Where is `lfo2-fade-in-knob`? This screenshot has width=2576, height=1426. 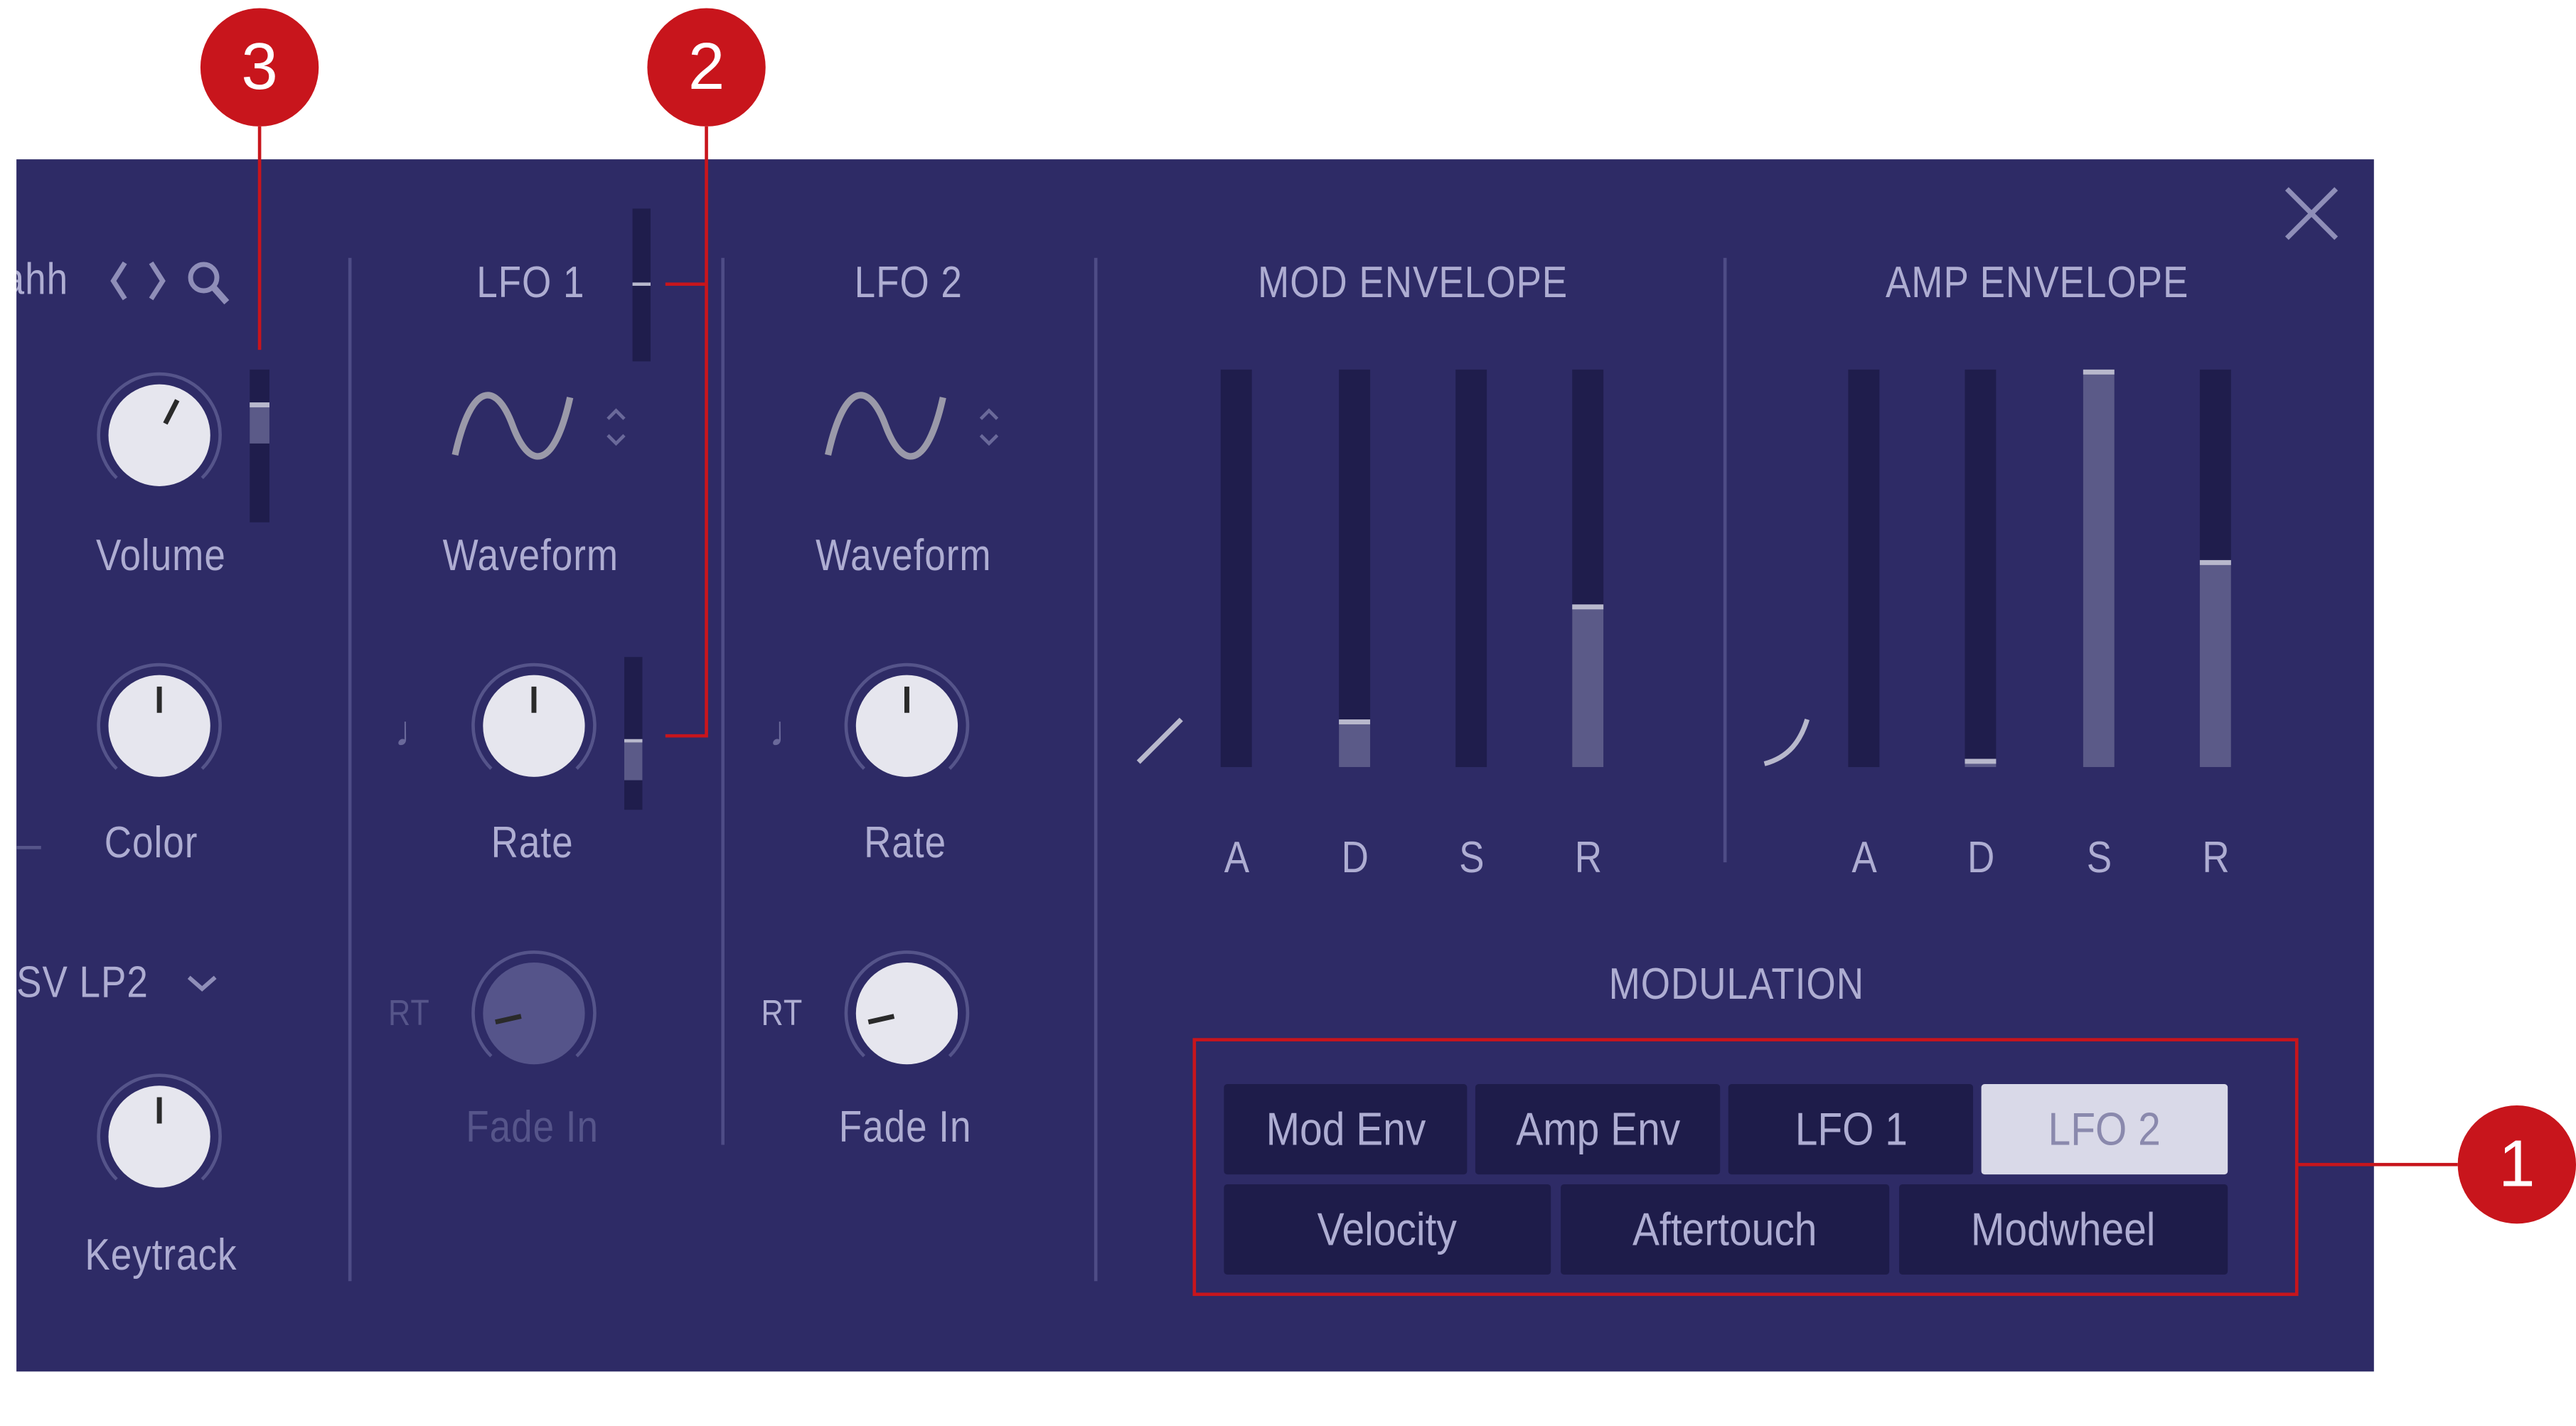
lfo2-fade-in-knob is located at coordinates (907, 1014).